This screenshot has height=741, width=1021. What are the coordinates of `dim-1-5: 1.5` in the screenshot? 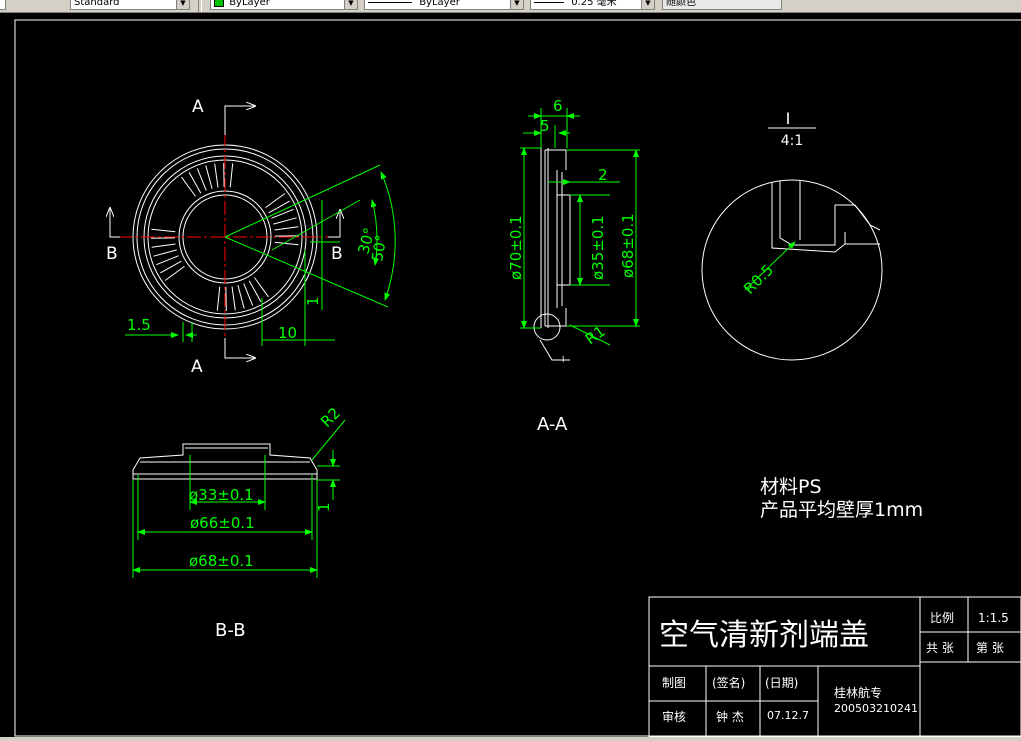 It's located at (139, 325).